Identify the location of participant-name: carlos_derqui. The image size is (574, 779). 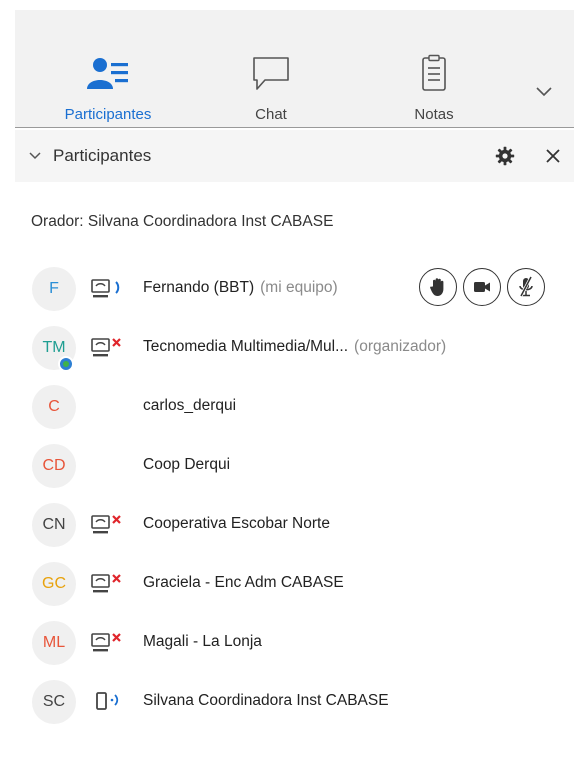
(189, 406).